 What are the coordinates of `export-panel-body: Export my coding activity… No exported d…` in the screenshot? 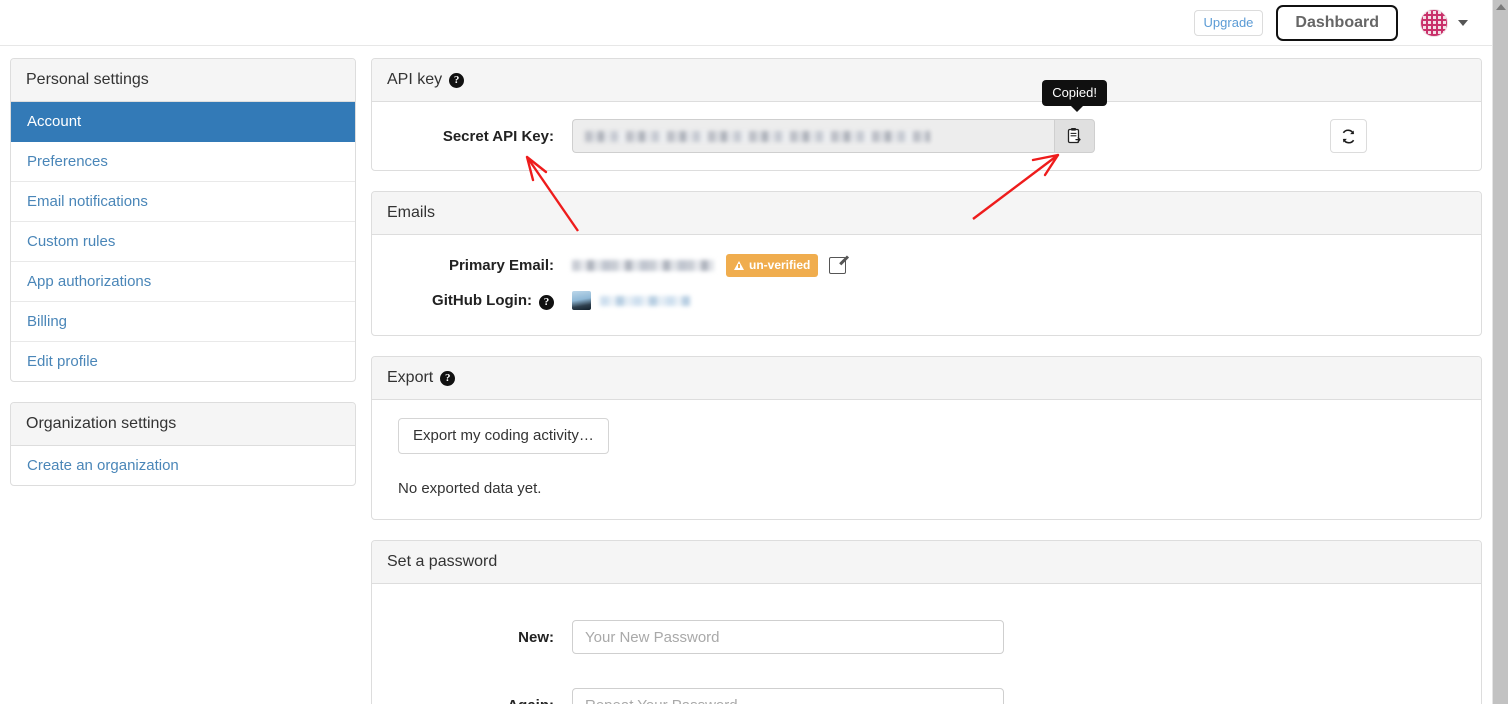 It's located at (926, 459).